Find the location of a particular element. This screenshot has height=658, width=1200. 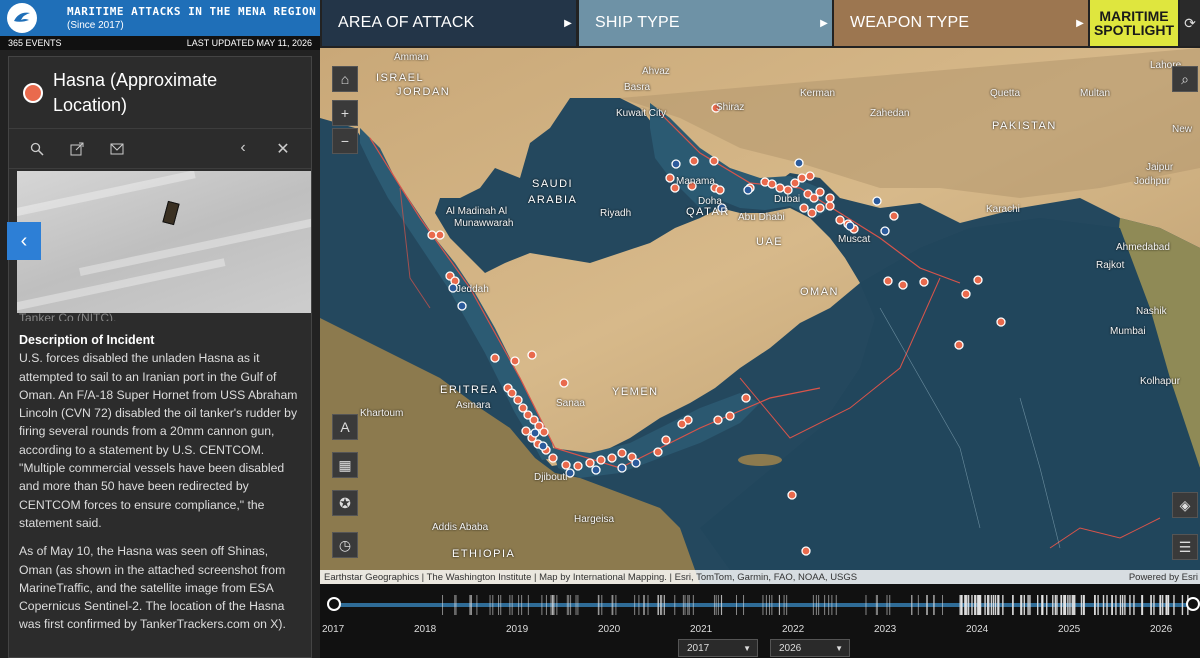

qr-icon: ▦ is located at coordinates (345, 465).